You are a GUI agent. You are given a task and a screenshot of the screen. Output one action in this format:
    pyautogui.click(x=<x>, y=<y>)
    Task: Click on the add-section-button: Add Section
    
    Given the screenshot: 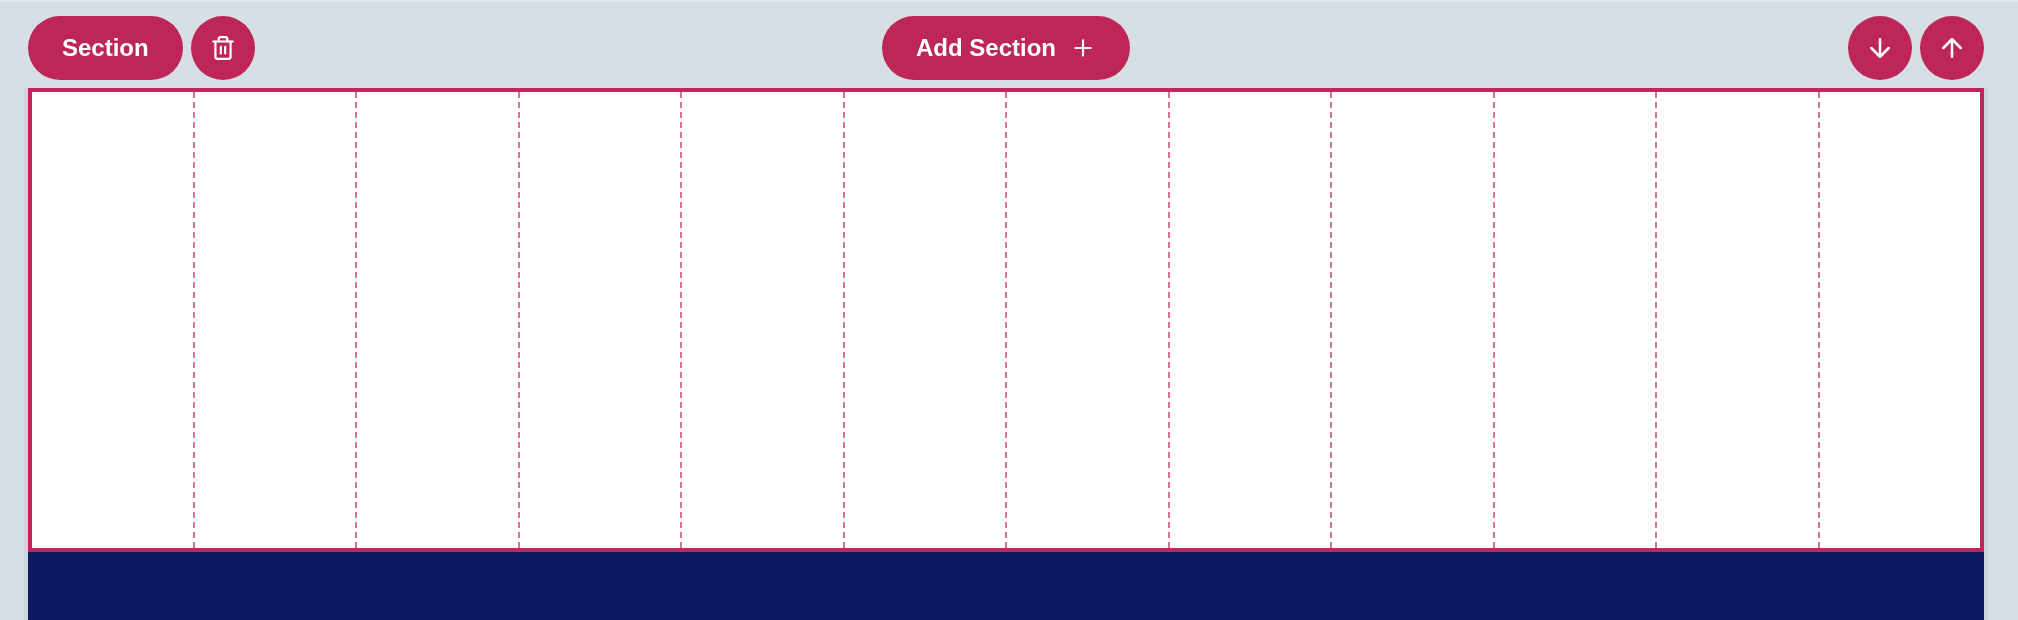 What is the action you would take?
    pyautogui.click(x=1006, y=48)
    